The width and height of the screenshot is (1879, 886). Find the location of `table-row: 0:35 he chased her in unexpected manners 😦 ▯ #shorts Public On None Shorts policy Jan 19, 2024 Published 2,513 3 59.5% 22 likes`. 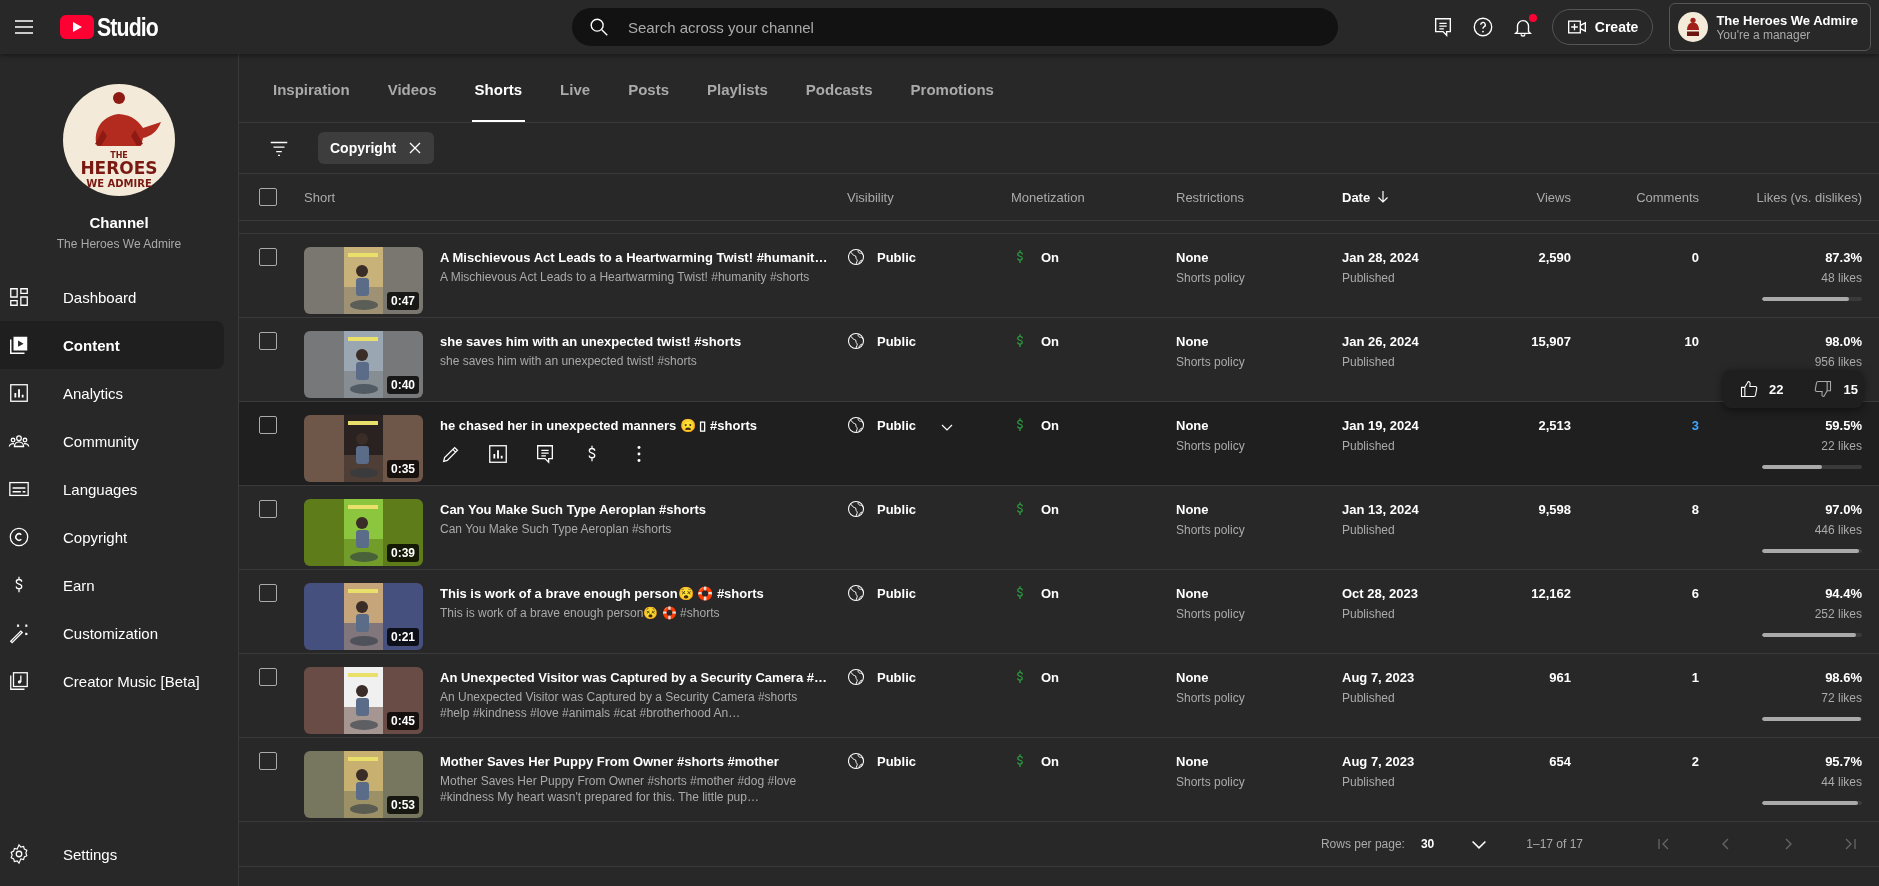

table-row: 0:35 he chased her in unexpected manners 😦 ▯ #shorts Public On None Shorts policy Jan 19, 2024 Published 2,513 3 59.5% 22 likes is located at coordinates (1059, 444).